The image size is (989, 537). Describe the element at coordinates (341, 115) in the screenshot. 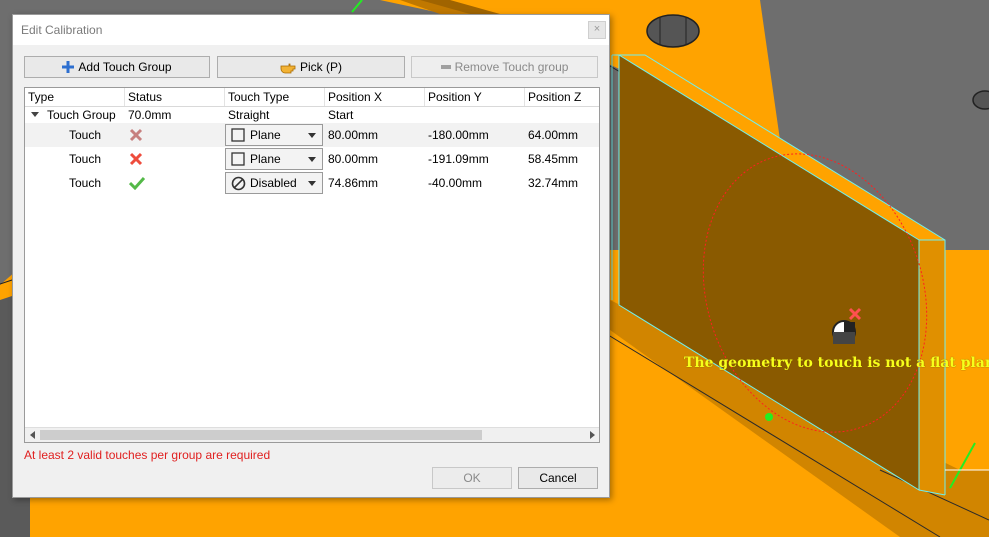

I see `group-position-x: Start` at that location.